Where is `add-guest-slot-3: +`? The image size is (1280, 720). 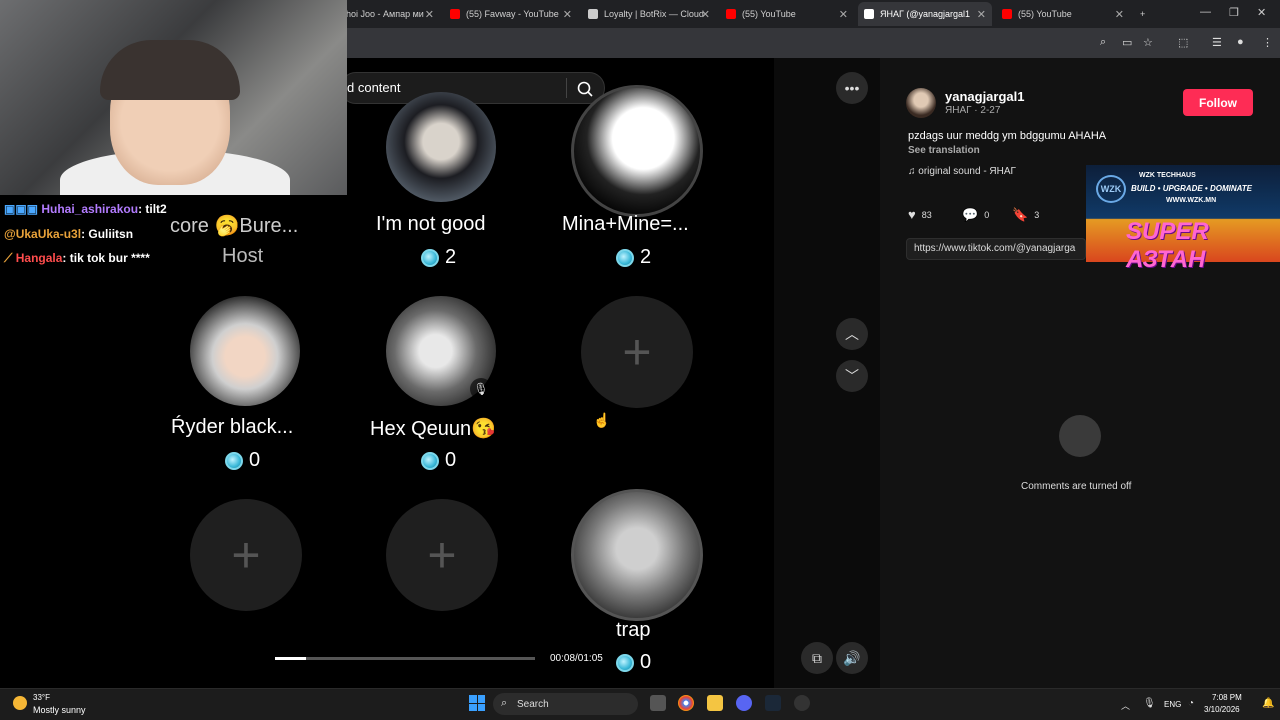 add-guest-slot-3: + is located at coordinates (442, 555).